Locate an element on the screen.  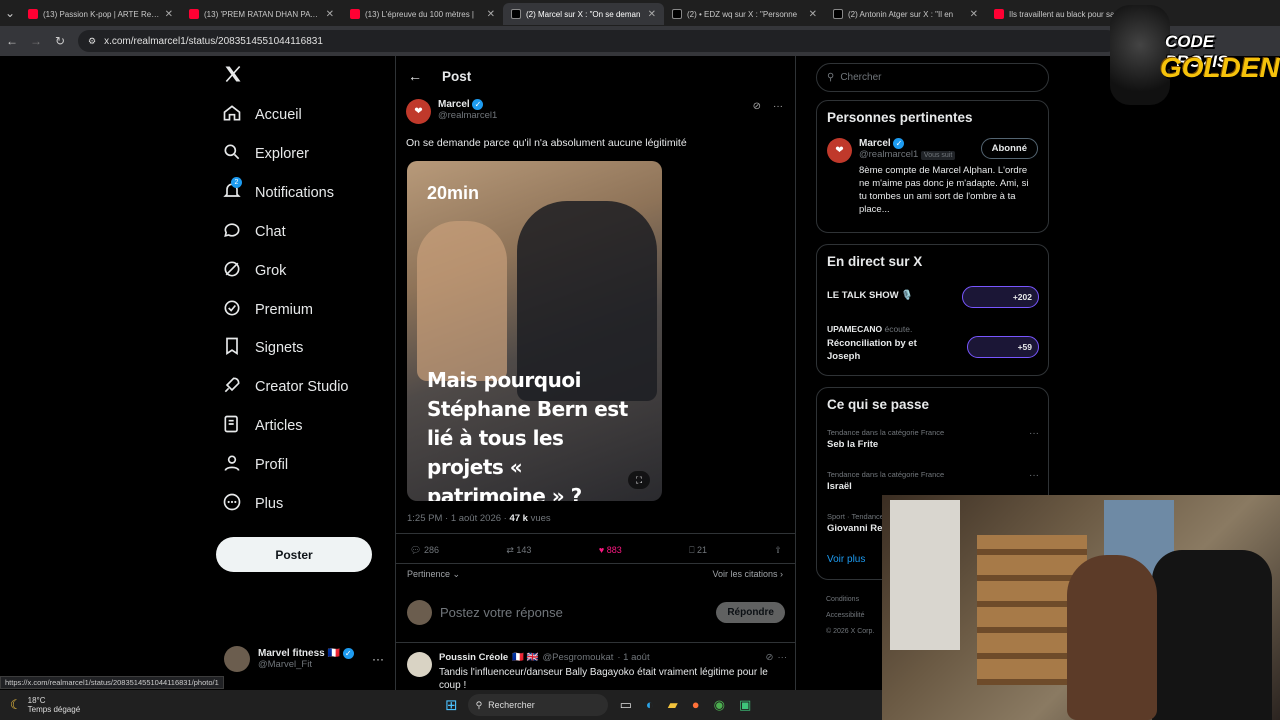
reload-icon: ↻ is located at coordinates (60, 41).